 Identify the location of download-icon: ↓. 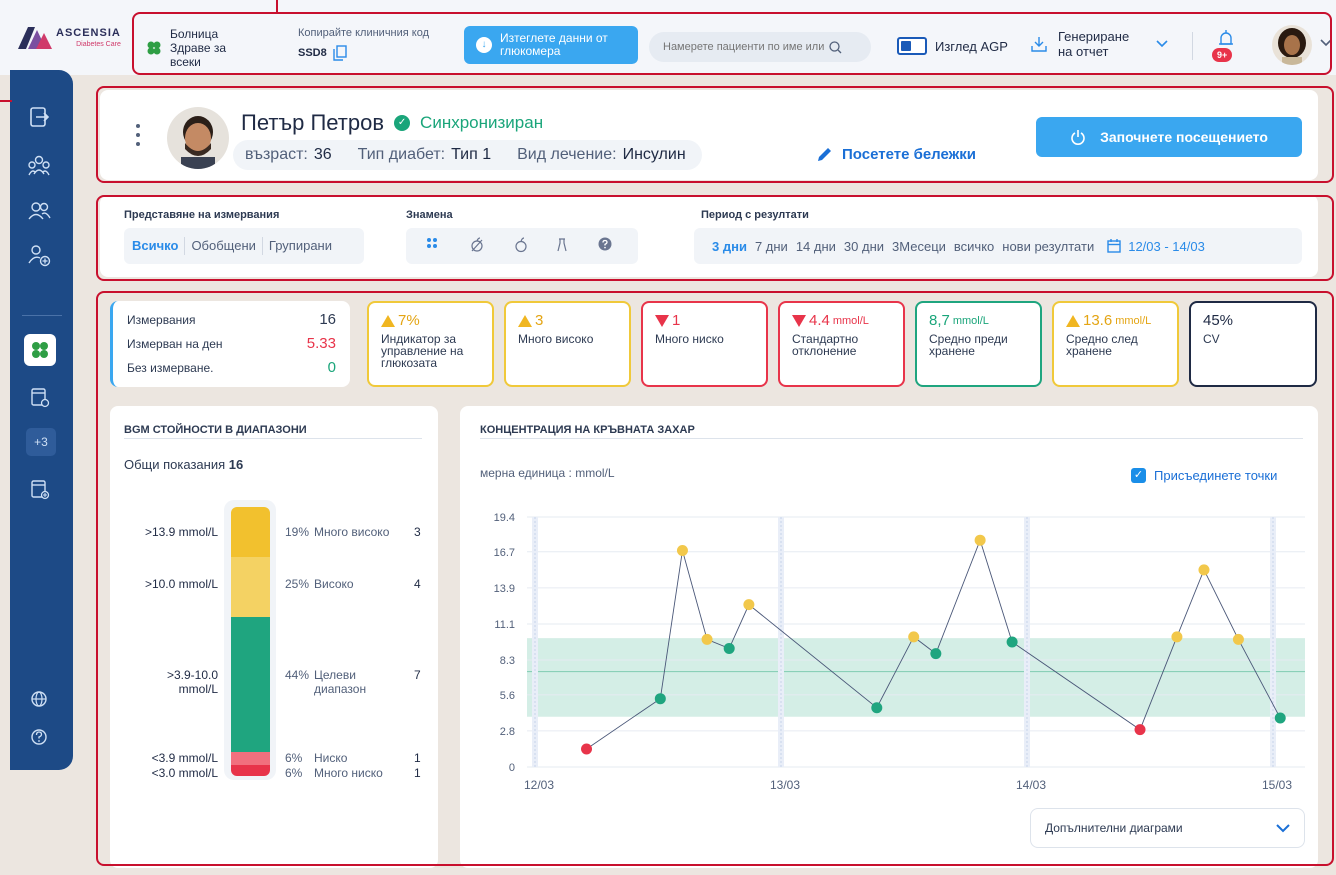
(484, 45).